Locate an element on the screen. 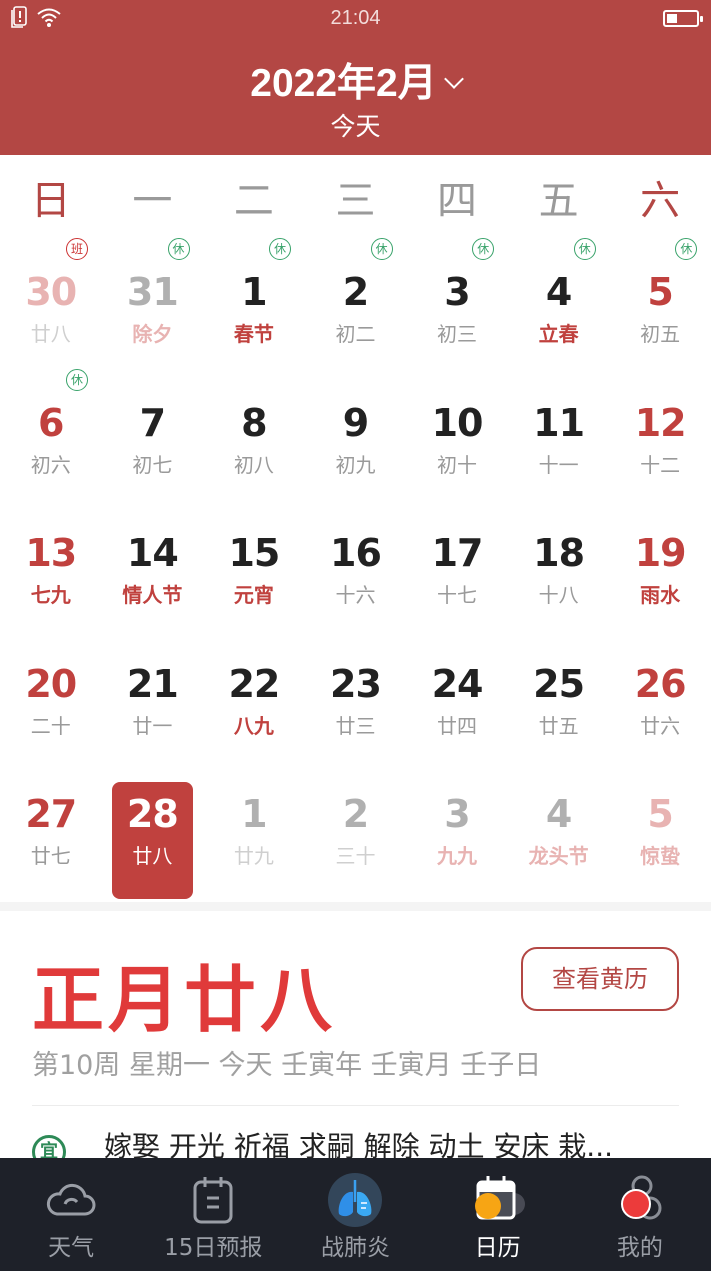 The width and height of the screenshot is (711, 1271). calendar-week-row: 27 廿七 28 廿八 1 廿九 2 三十 3 九九 4 龙头节 5 惊蛰 is located at coordinates (355, 826).